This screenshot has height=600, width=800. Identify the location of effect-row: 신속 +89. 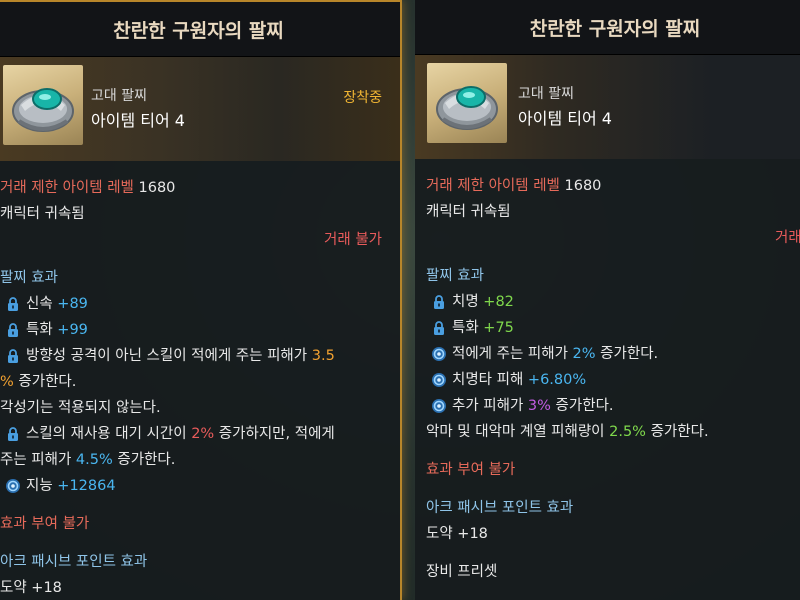
(200, 304).